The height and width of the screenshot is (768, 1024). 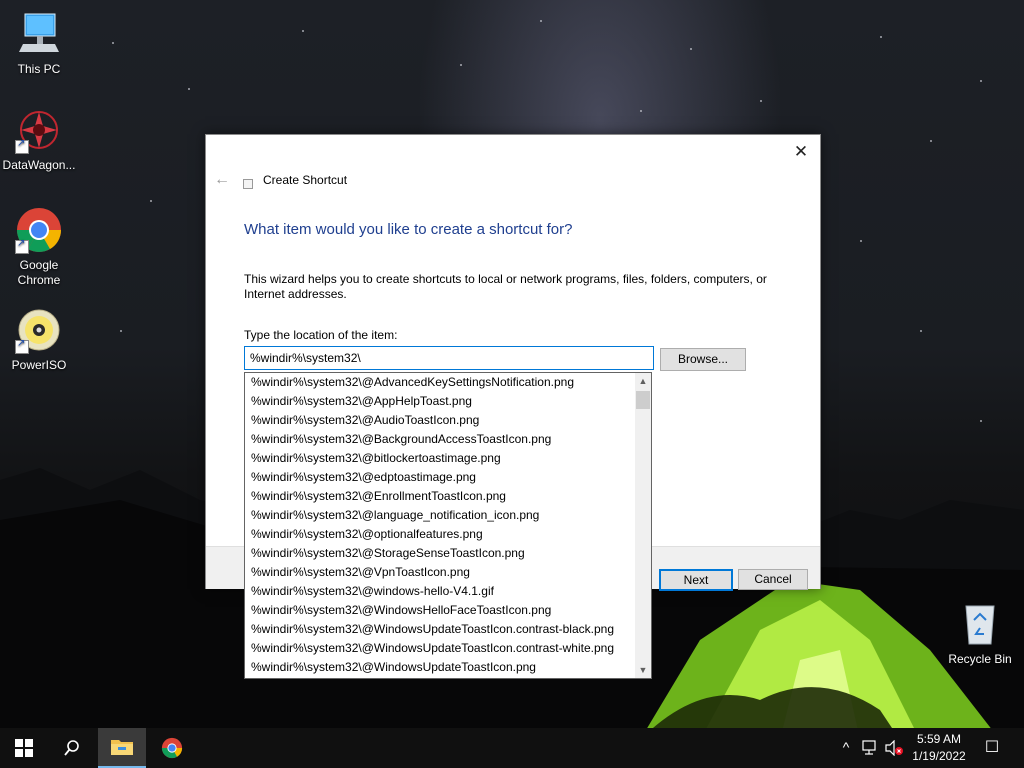 What do you see at coordinates (939, 756) in the screenshot?
I see `clock-date: 1/19/2022` at bounding box center [939, 756].